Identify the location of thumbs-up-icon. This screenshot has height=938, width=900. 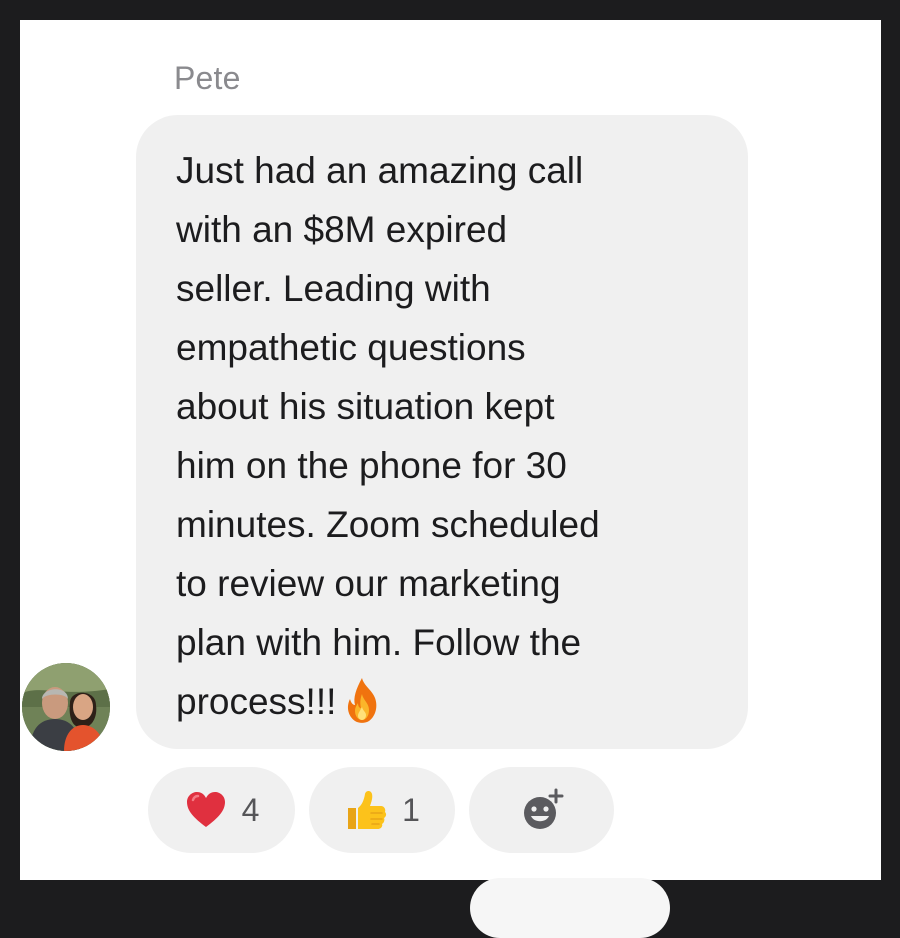
(367, 810).